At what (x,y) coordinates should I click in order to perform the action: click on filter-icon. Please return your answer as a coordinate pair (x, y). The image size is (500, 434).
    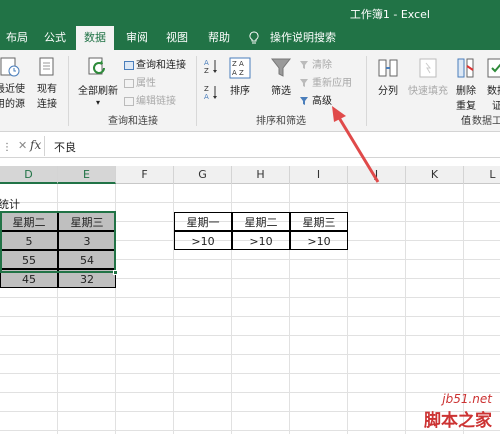
    Looking at the image, I should click on (281, 67).